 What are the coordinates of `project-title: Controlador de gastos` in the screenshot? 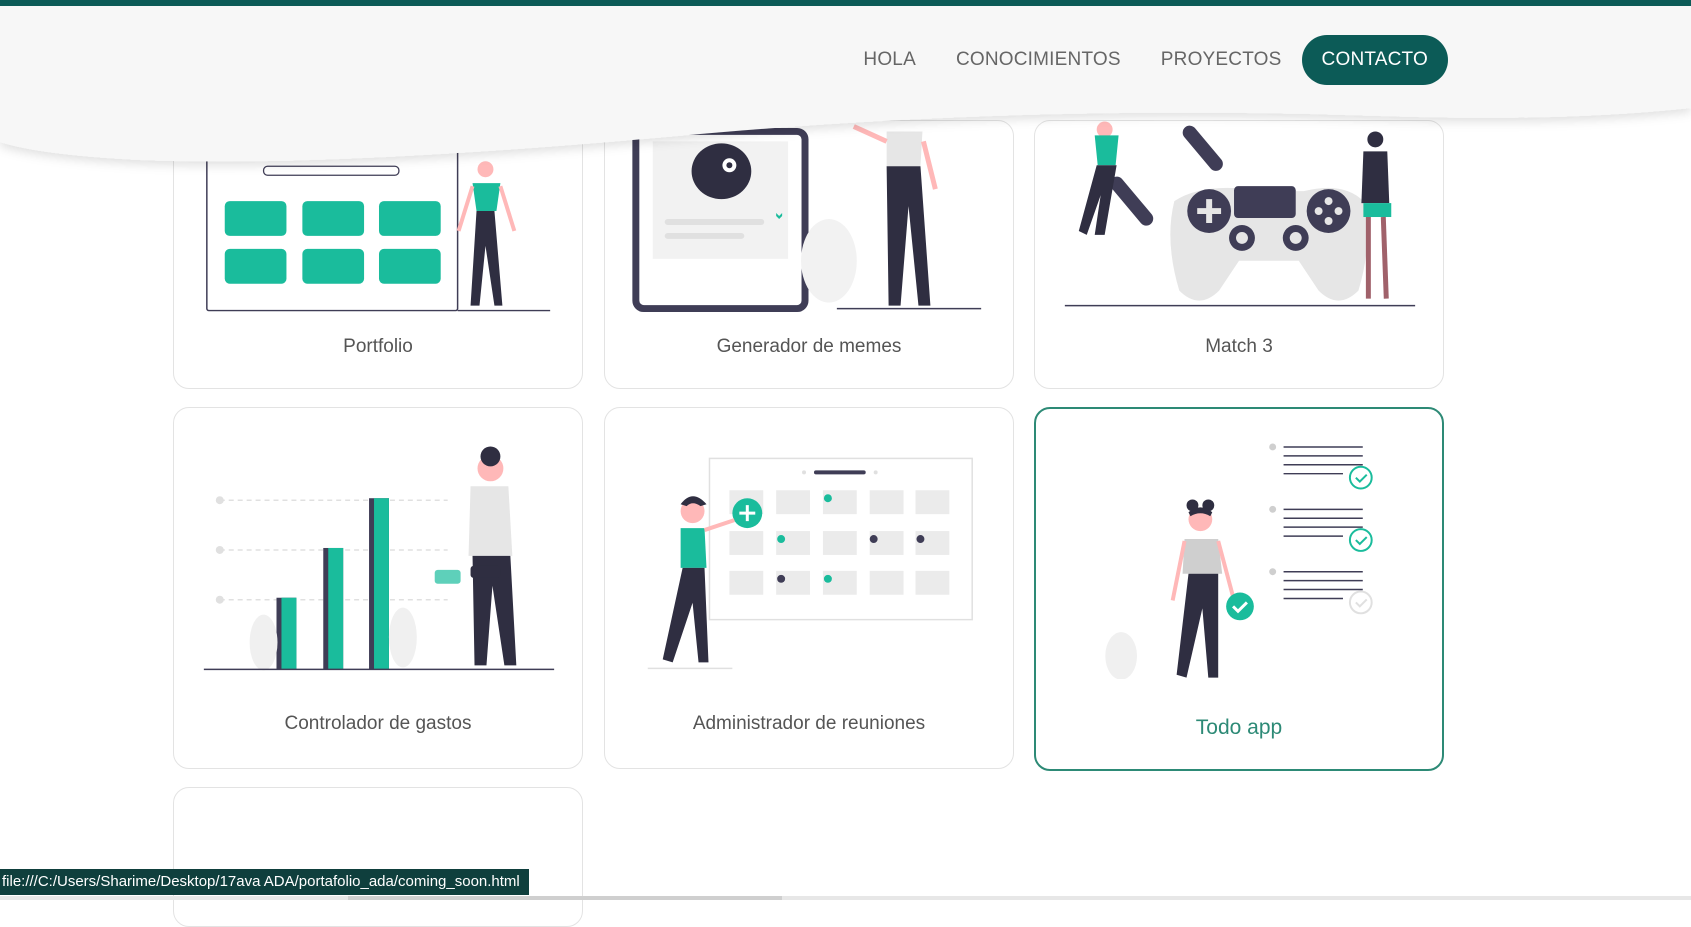 It's located at (378, 723).